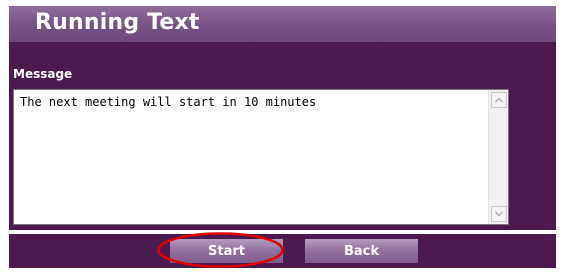  I want to click on back-button: Back, so click(361, 251).